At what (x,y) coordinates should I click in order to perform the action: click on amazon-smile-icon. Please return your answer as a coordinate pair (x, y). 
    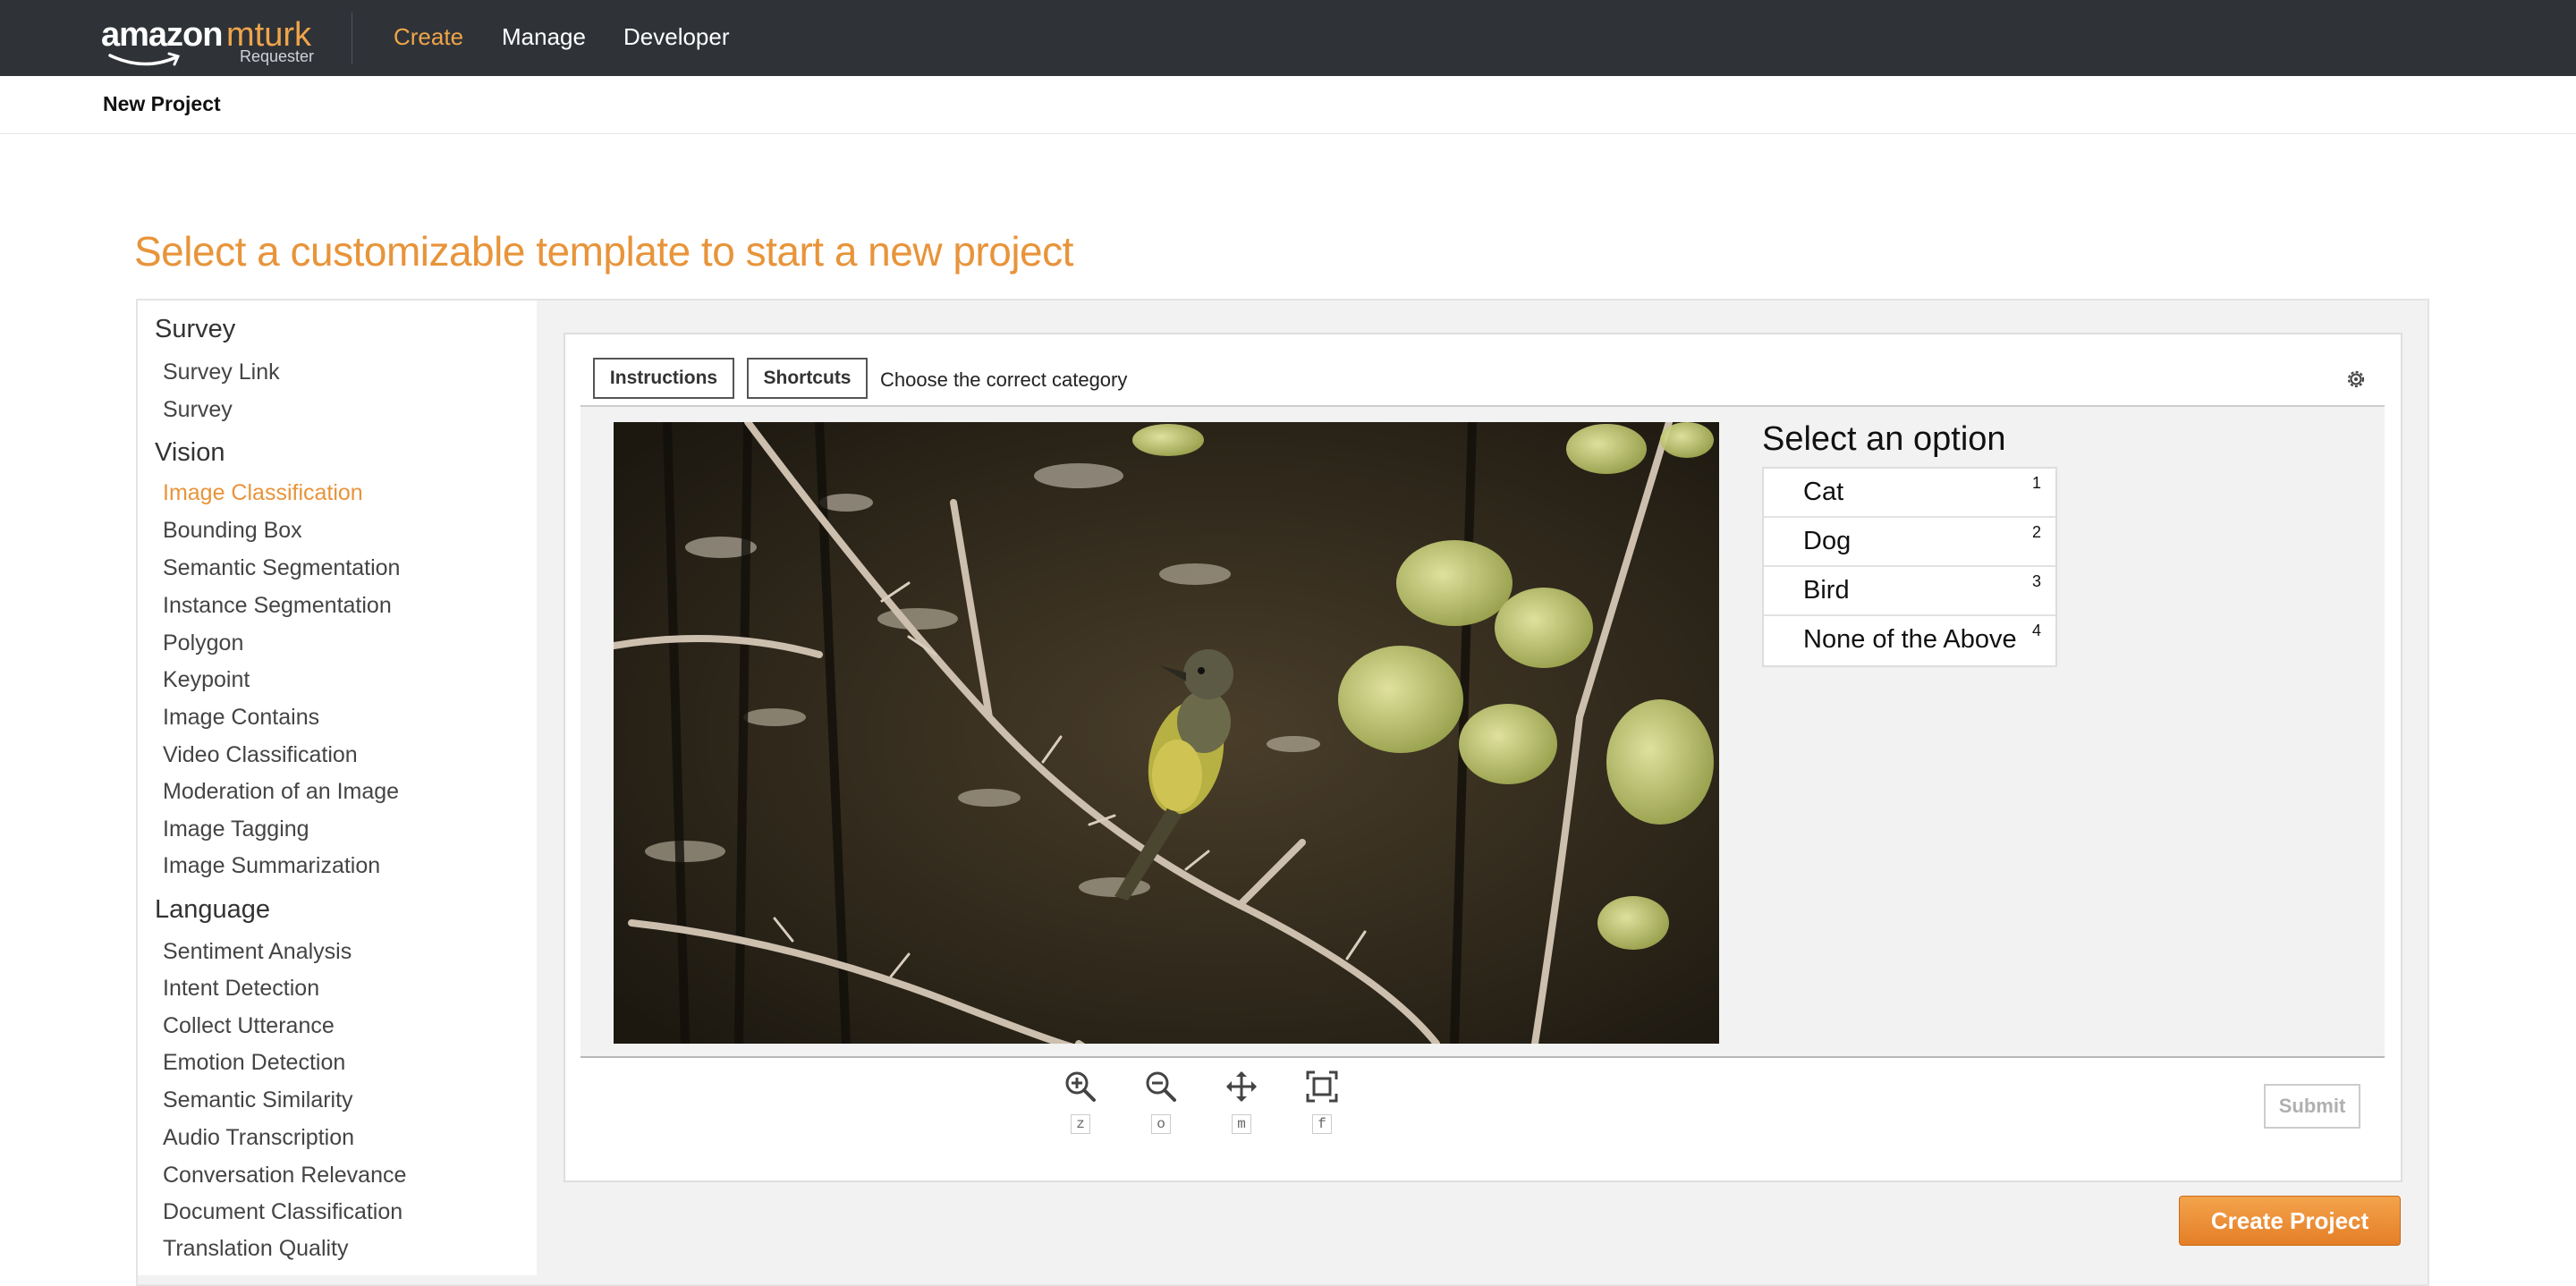
    Looking at the image, I should click on (144, 59).